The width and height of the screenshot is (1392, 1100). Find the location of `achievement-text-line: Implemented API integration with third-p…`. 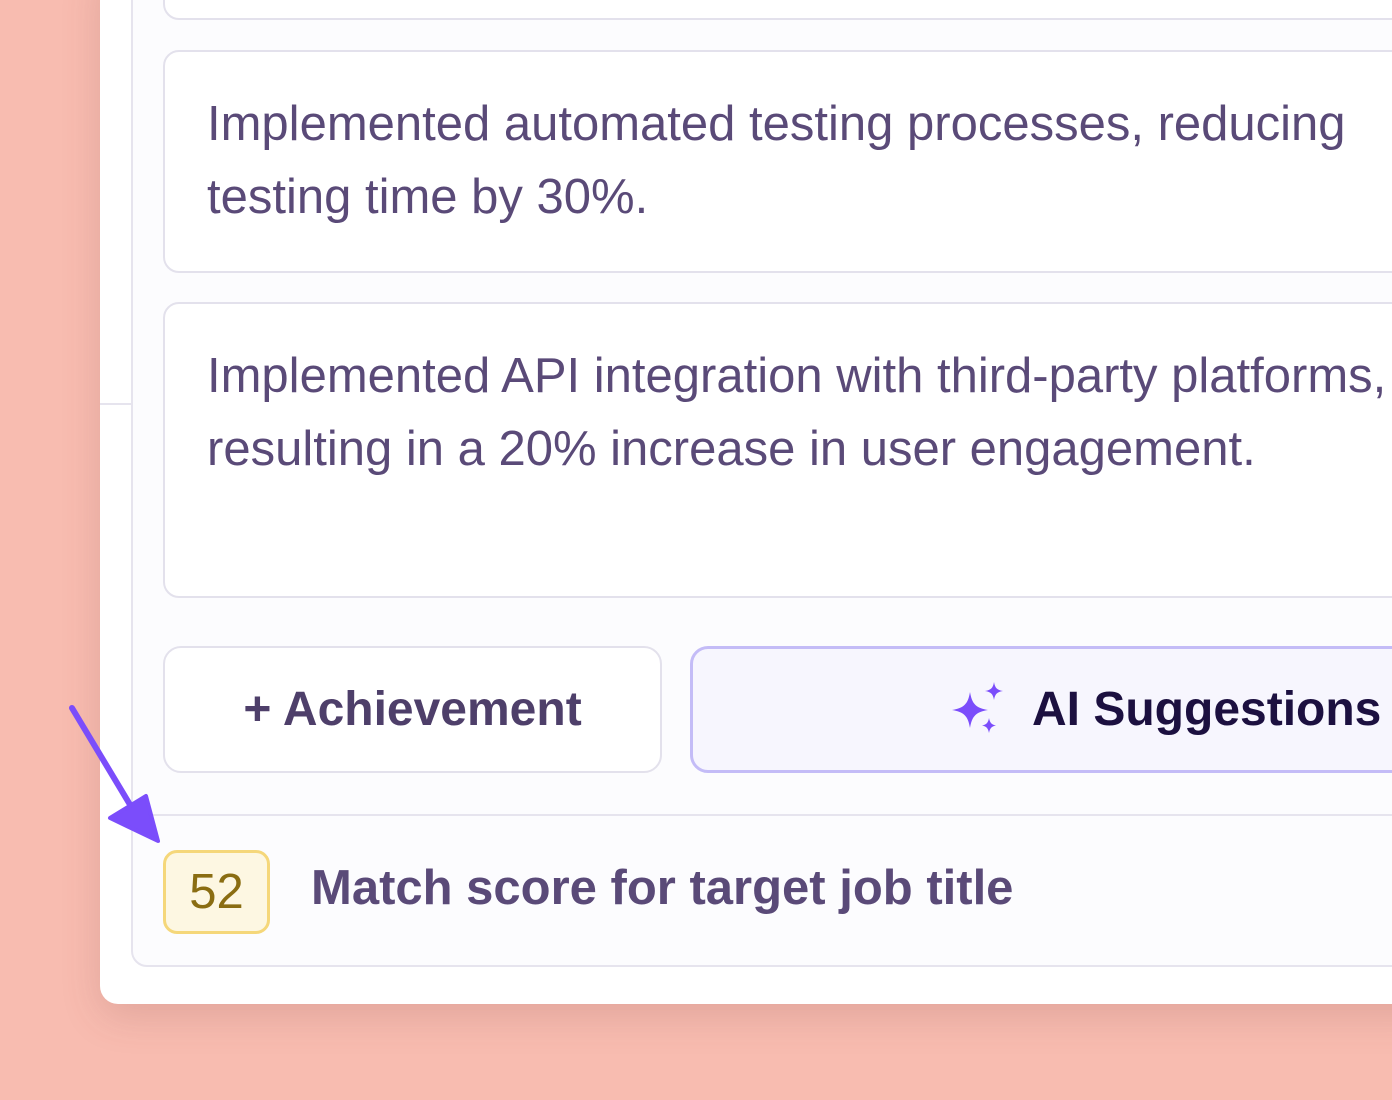

achievement-text-line: Implemented API integration with third-p… is located at coordinates (797, 376).